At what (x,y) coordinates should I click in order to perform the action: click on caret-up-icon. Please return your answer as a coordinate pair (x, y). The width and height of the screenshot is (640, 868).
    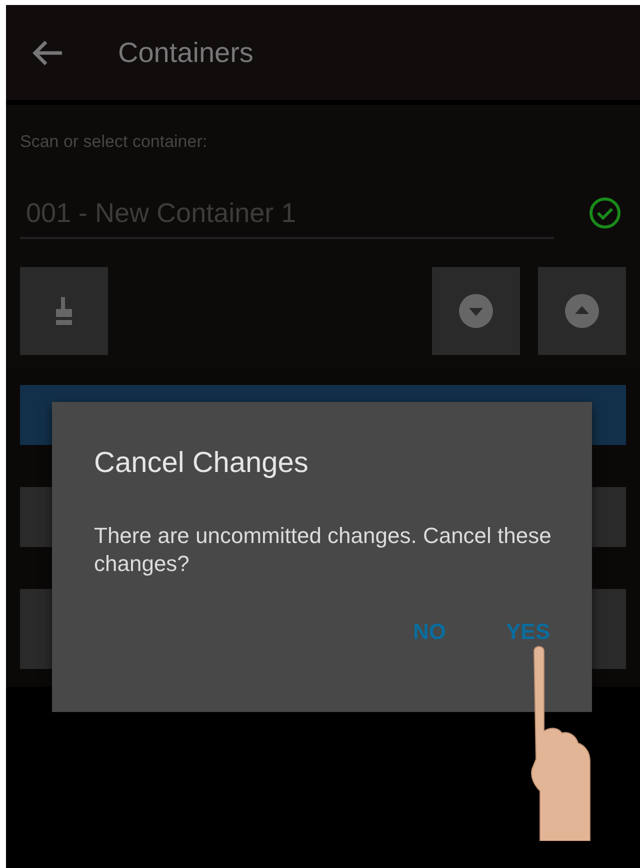
    Looking at the image, I should click on (582, 311).